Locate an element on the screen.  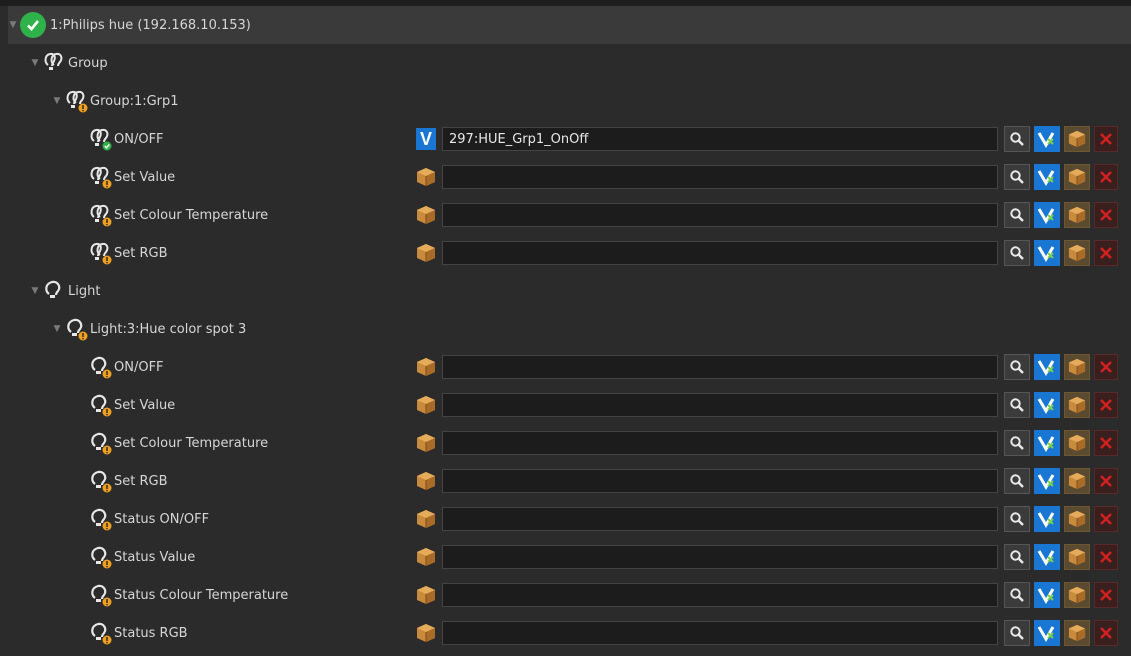
binding-field: 297:HUE_Grp1_OnOff is located at coordinates (720, 139).